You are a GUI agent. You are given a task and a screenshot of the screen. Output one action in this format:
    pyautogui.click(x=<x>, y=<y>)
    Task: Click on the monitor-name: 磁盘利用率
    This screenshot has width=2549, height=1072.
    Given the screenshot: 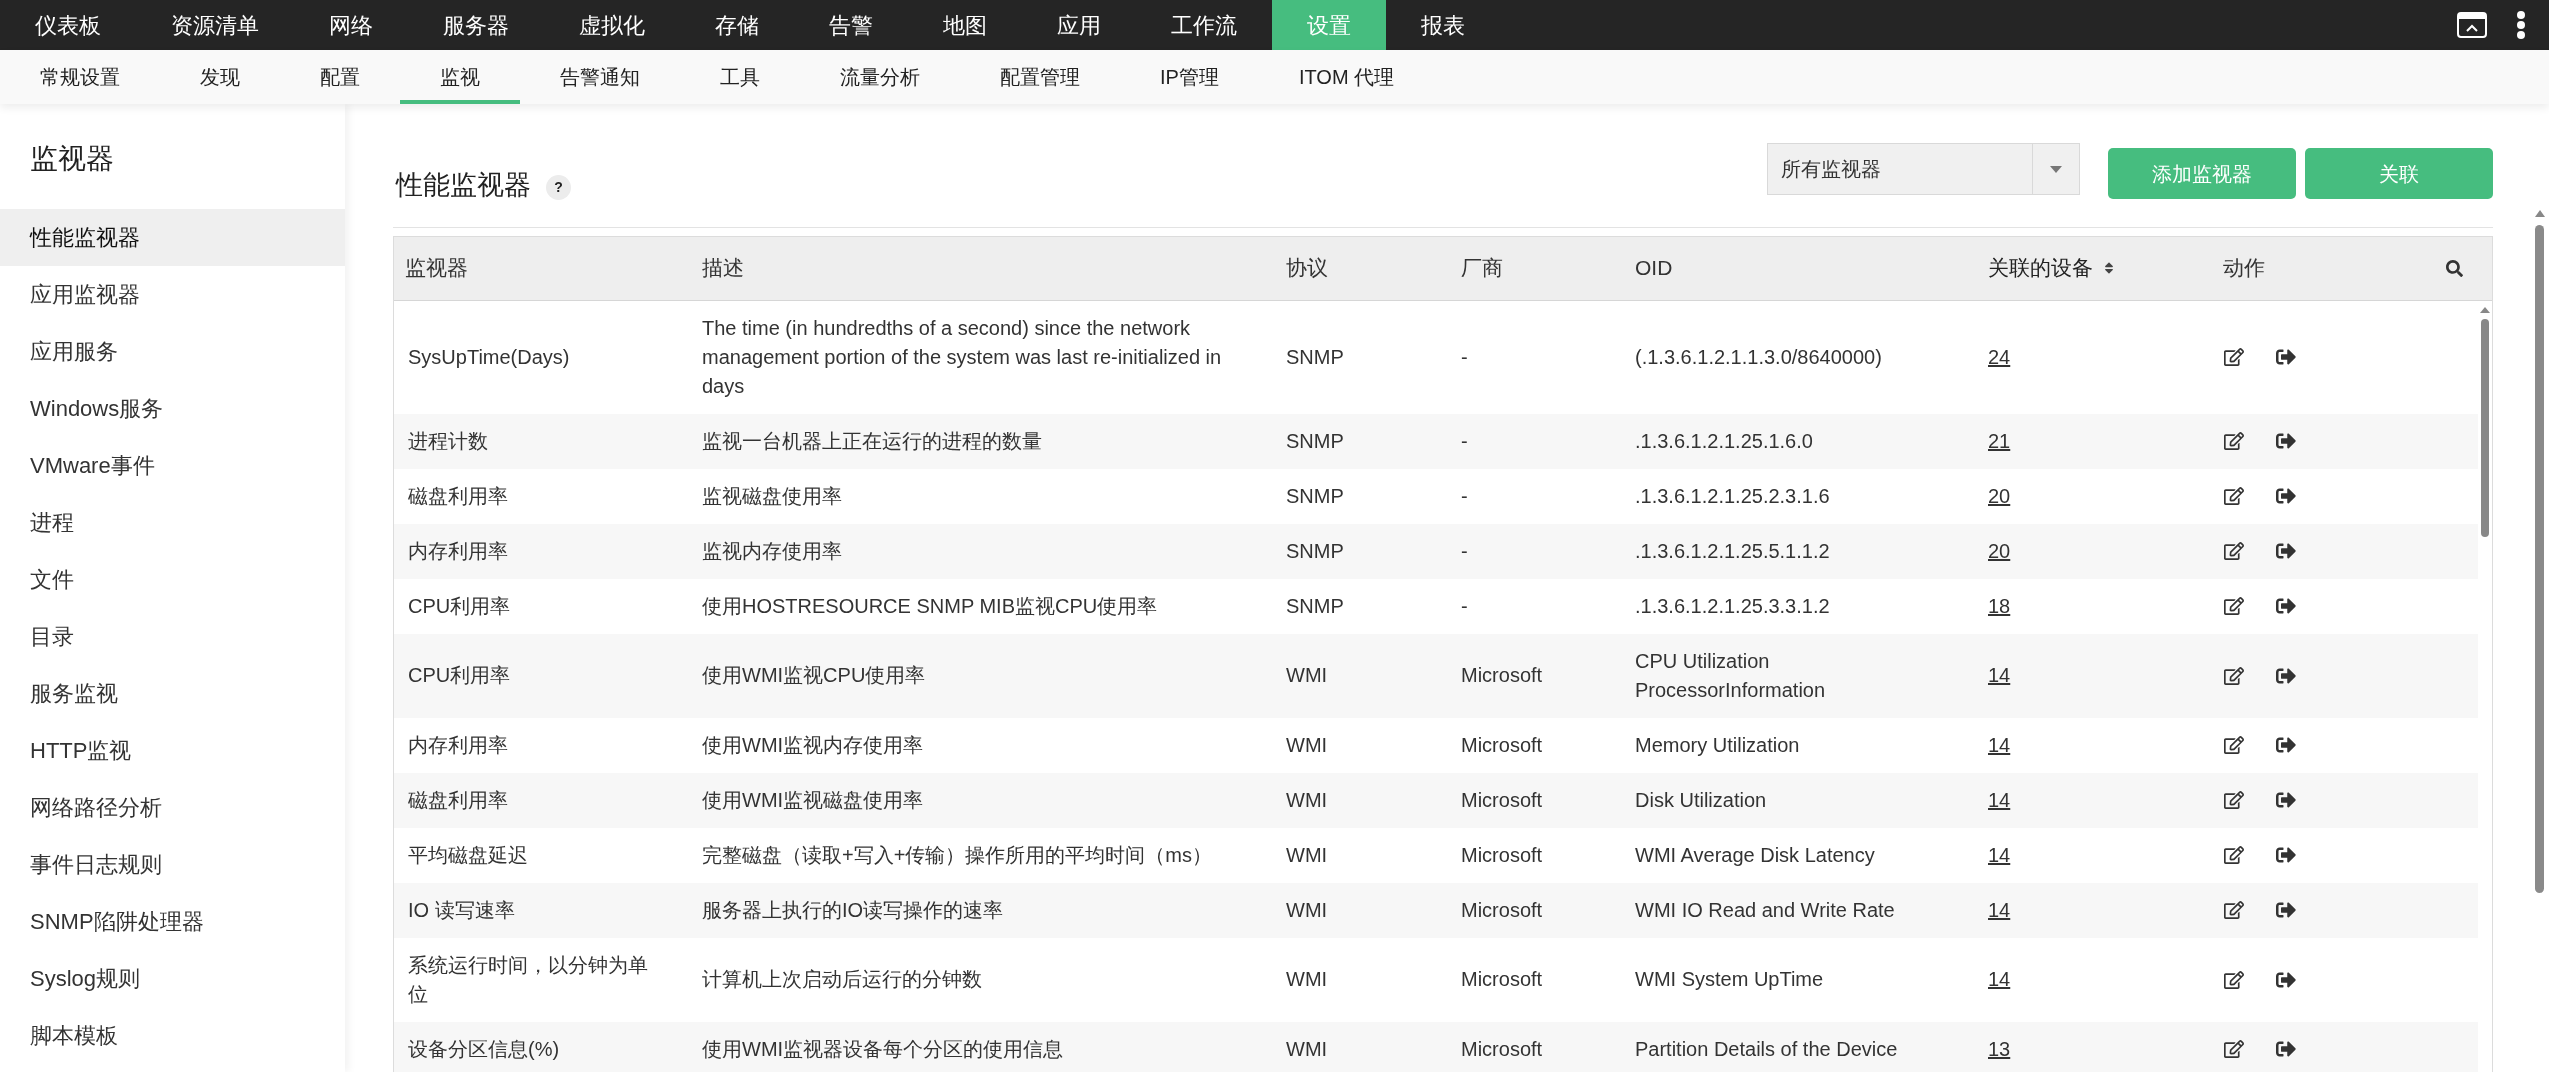 What is the action you would take?
    pyautogui.click(x=458, y=496)
    